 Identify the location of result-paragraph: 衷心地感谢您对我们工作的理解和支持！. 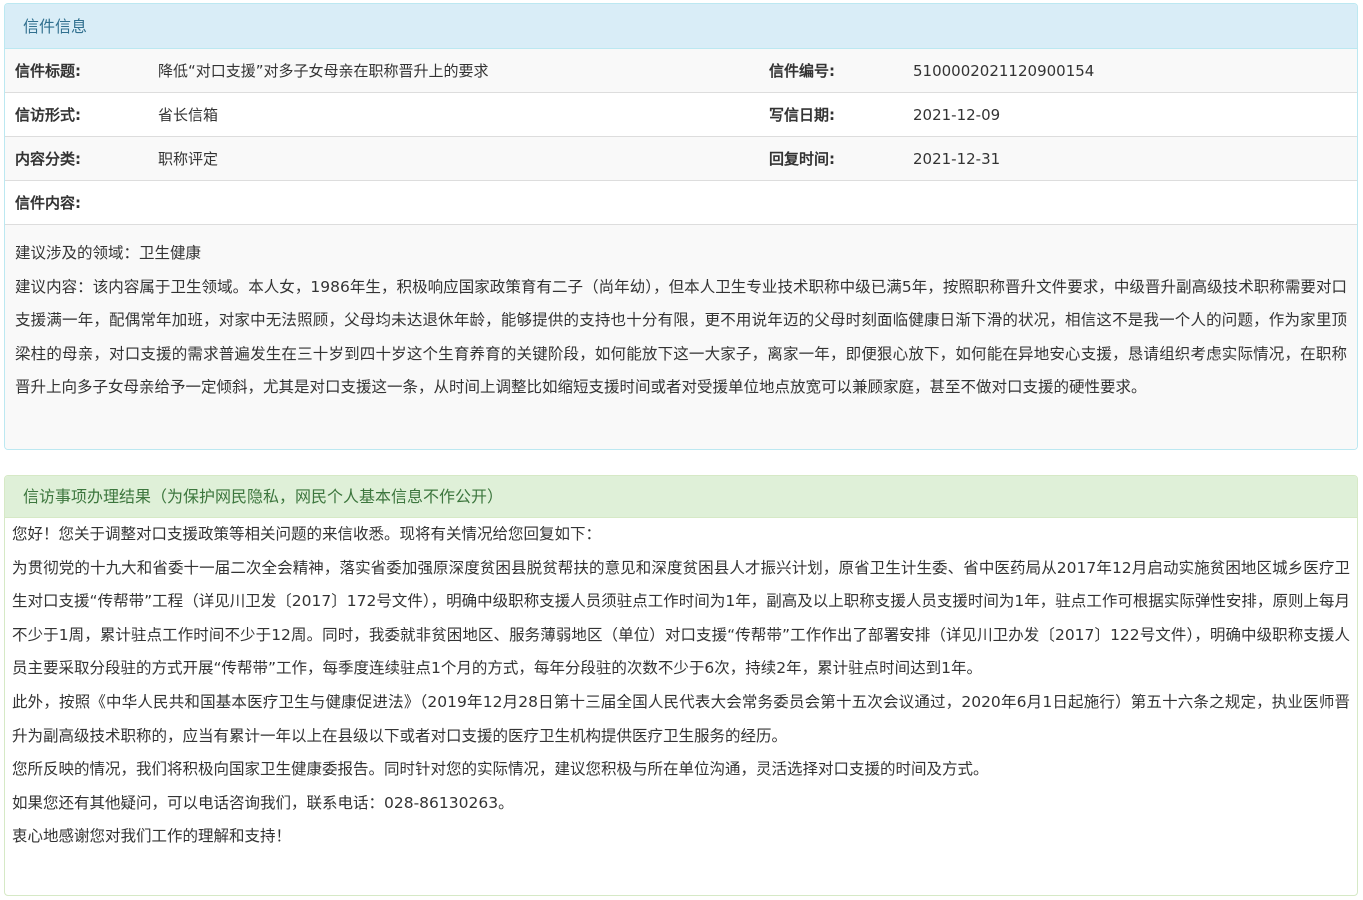
(152, 836).